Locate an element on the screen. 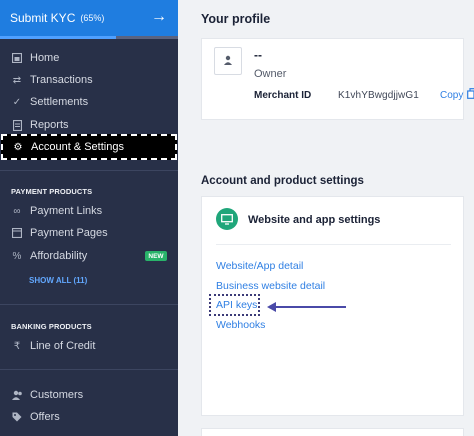 The width and height of the screenshot is (474, 436). nav-account-settings: ⚙ Account & Settings is located at coordinates (89, 147).